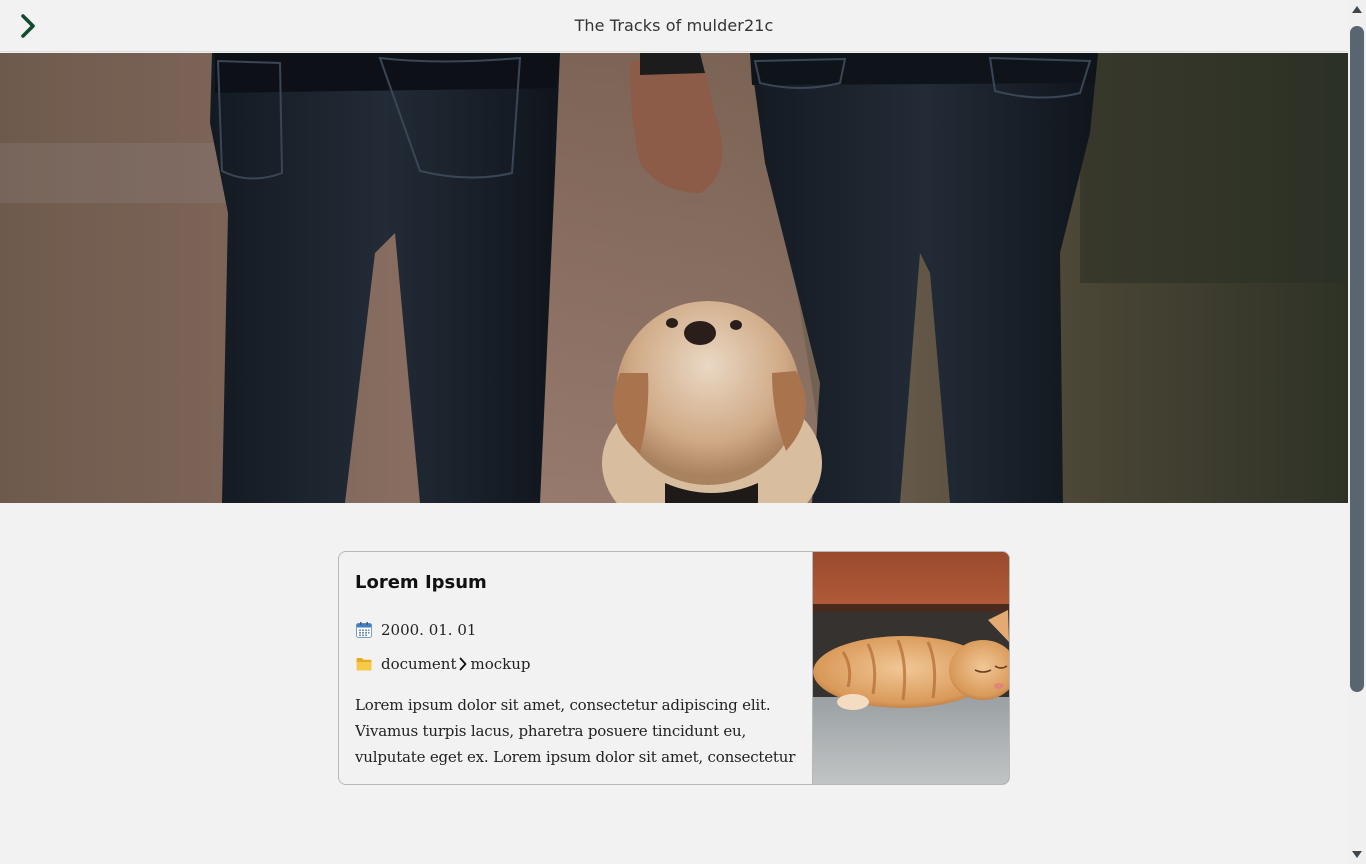 The height and width of the screenshot is (864, 1366). I want to click on category-link: document, so click(418, 664).